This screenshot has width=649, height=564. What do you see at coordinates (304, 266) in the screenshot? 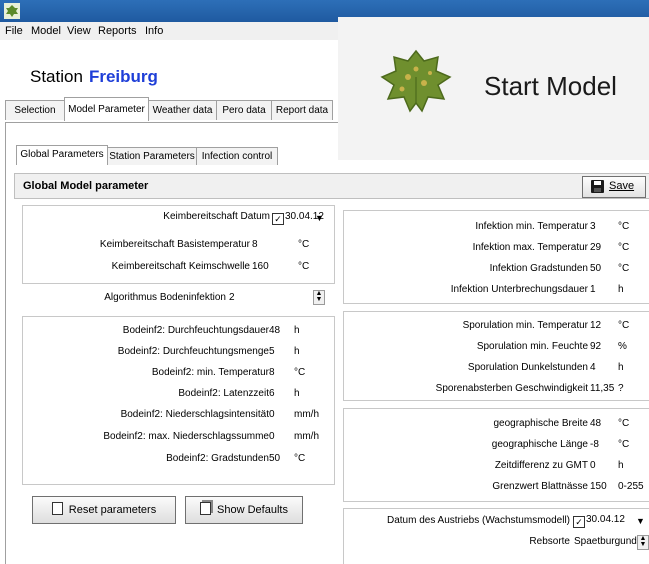
I see `keimschwelle-unit: °C` at bounding box center [304, 266].